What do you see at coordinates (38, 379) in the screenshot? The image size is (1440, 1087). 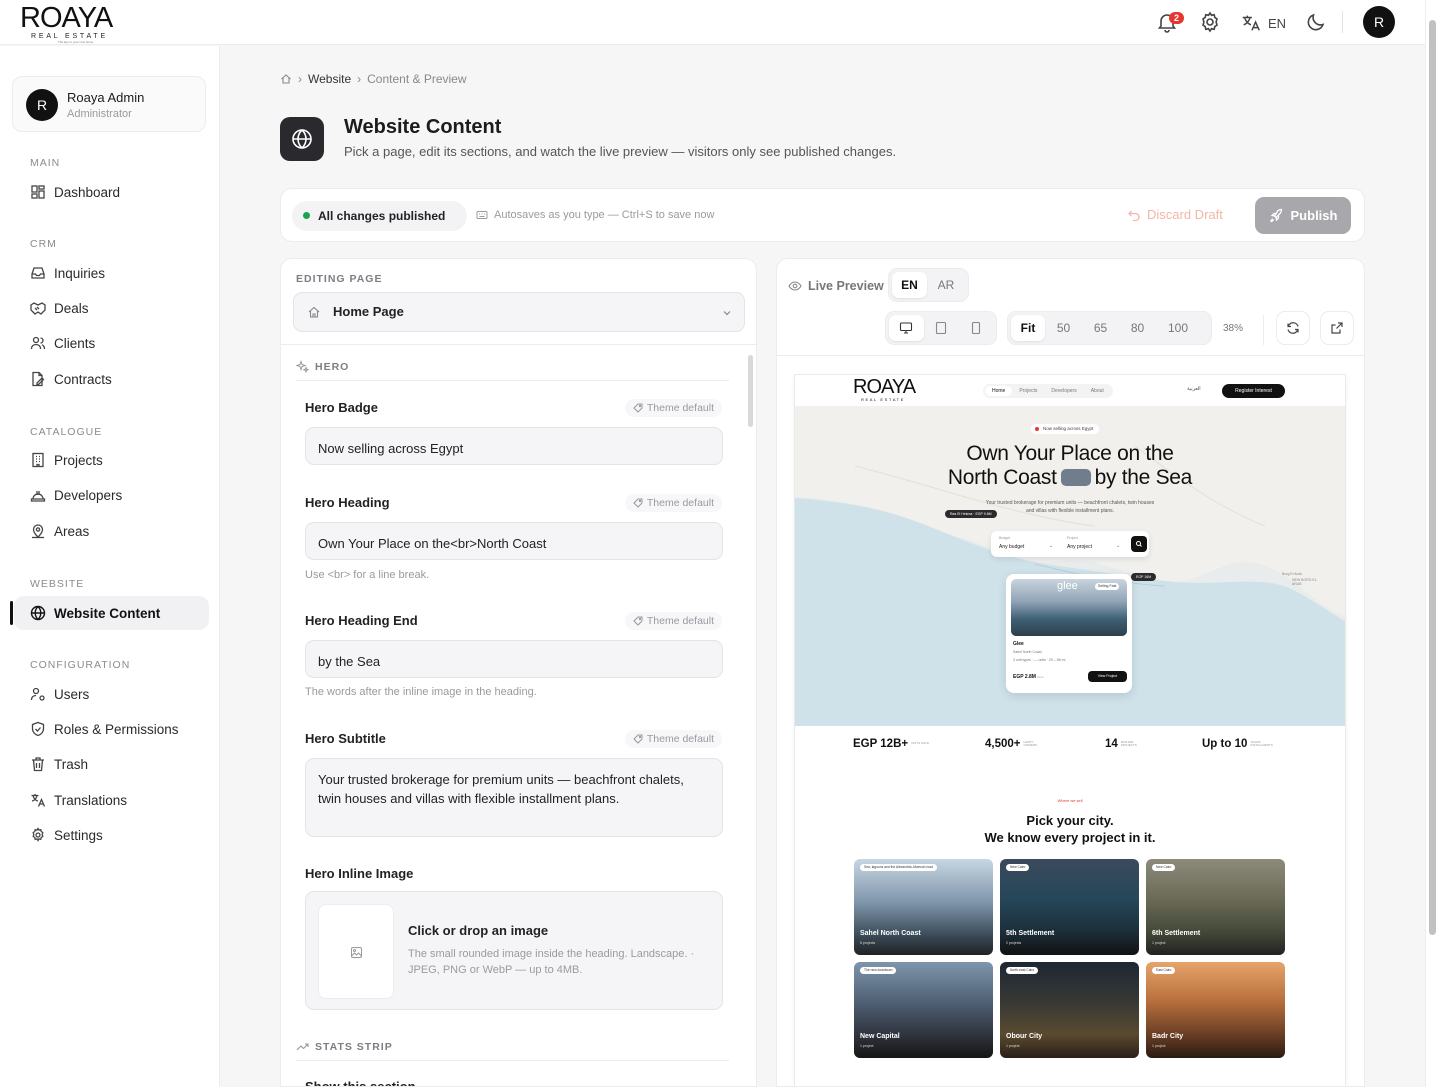 I see `contract-icon` at bounding box center [38, 379].